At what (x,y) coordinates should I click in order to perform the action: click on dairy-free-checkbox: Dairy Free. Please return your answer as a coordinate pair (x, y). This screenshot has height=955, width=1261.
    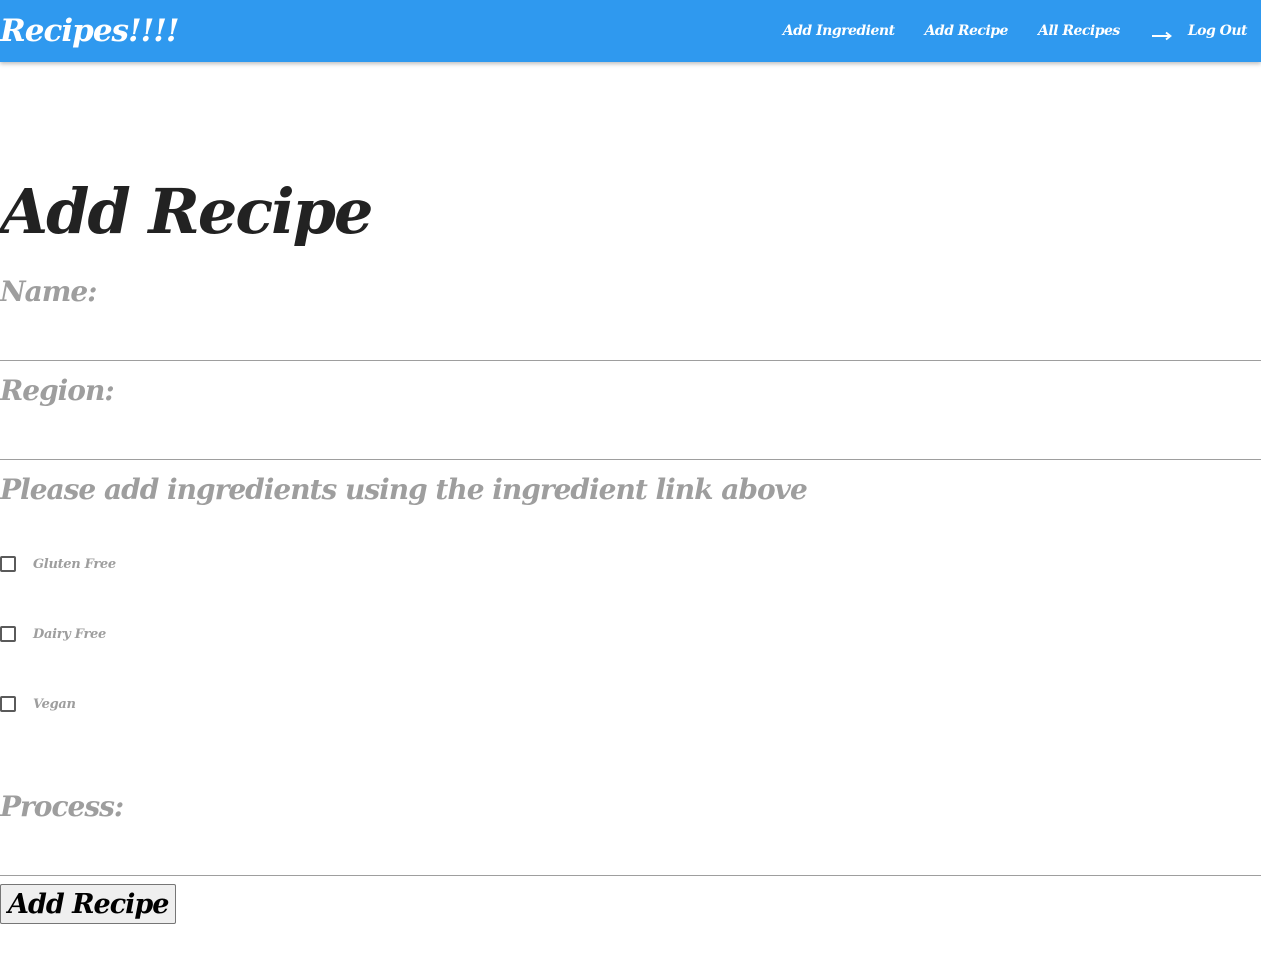
    Looking at the image, I should click on (53, 634).